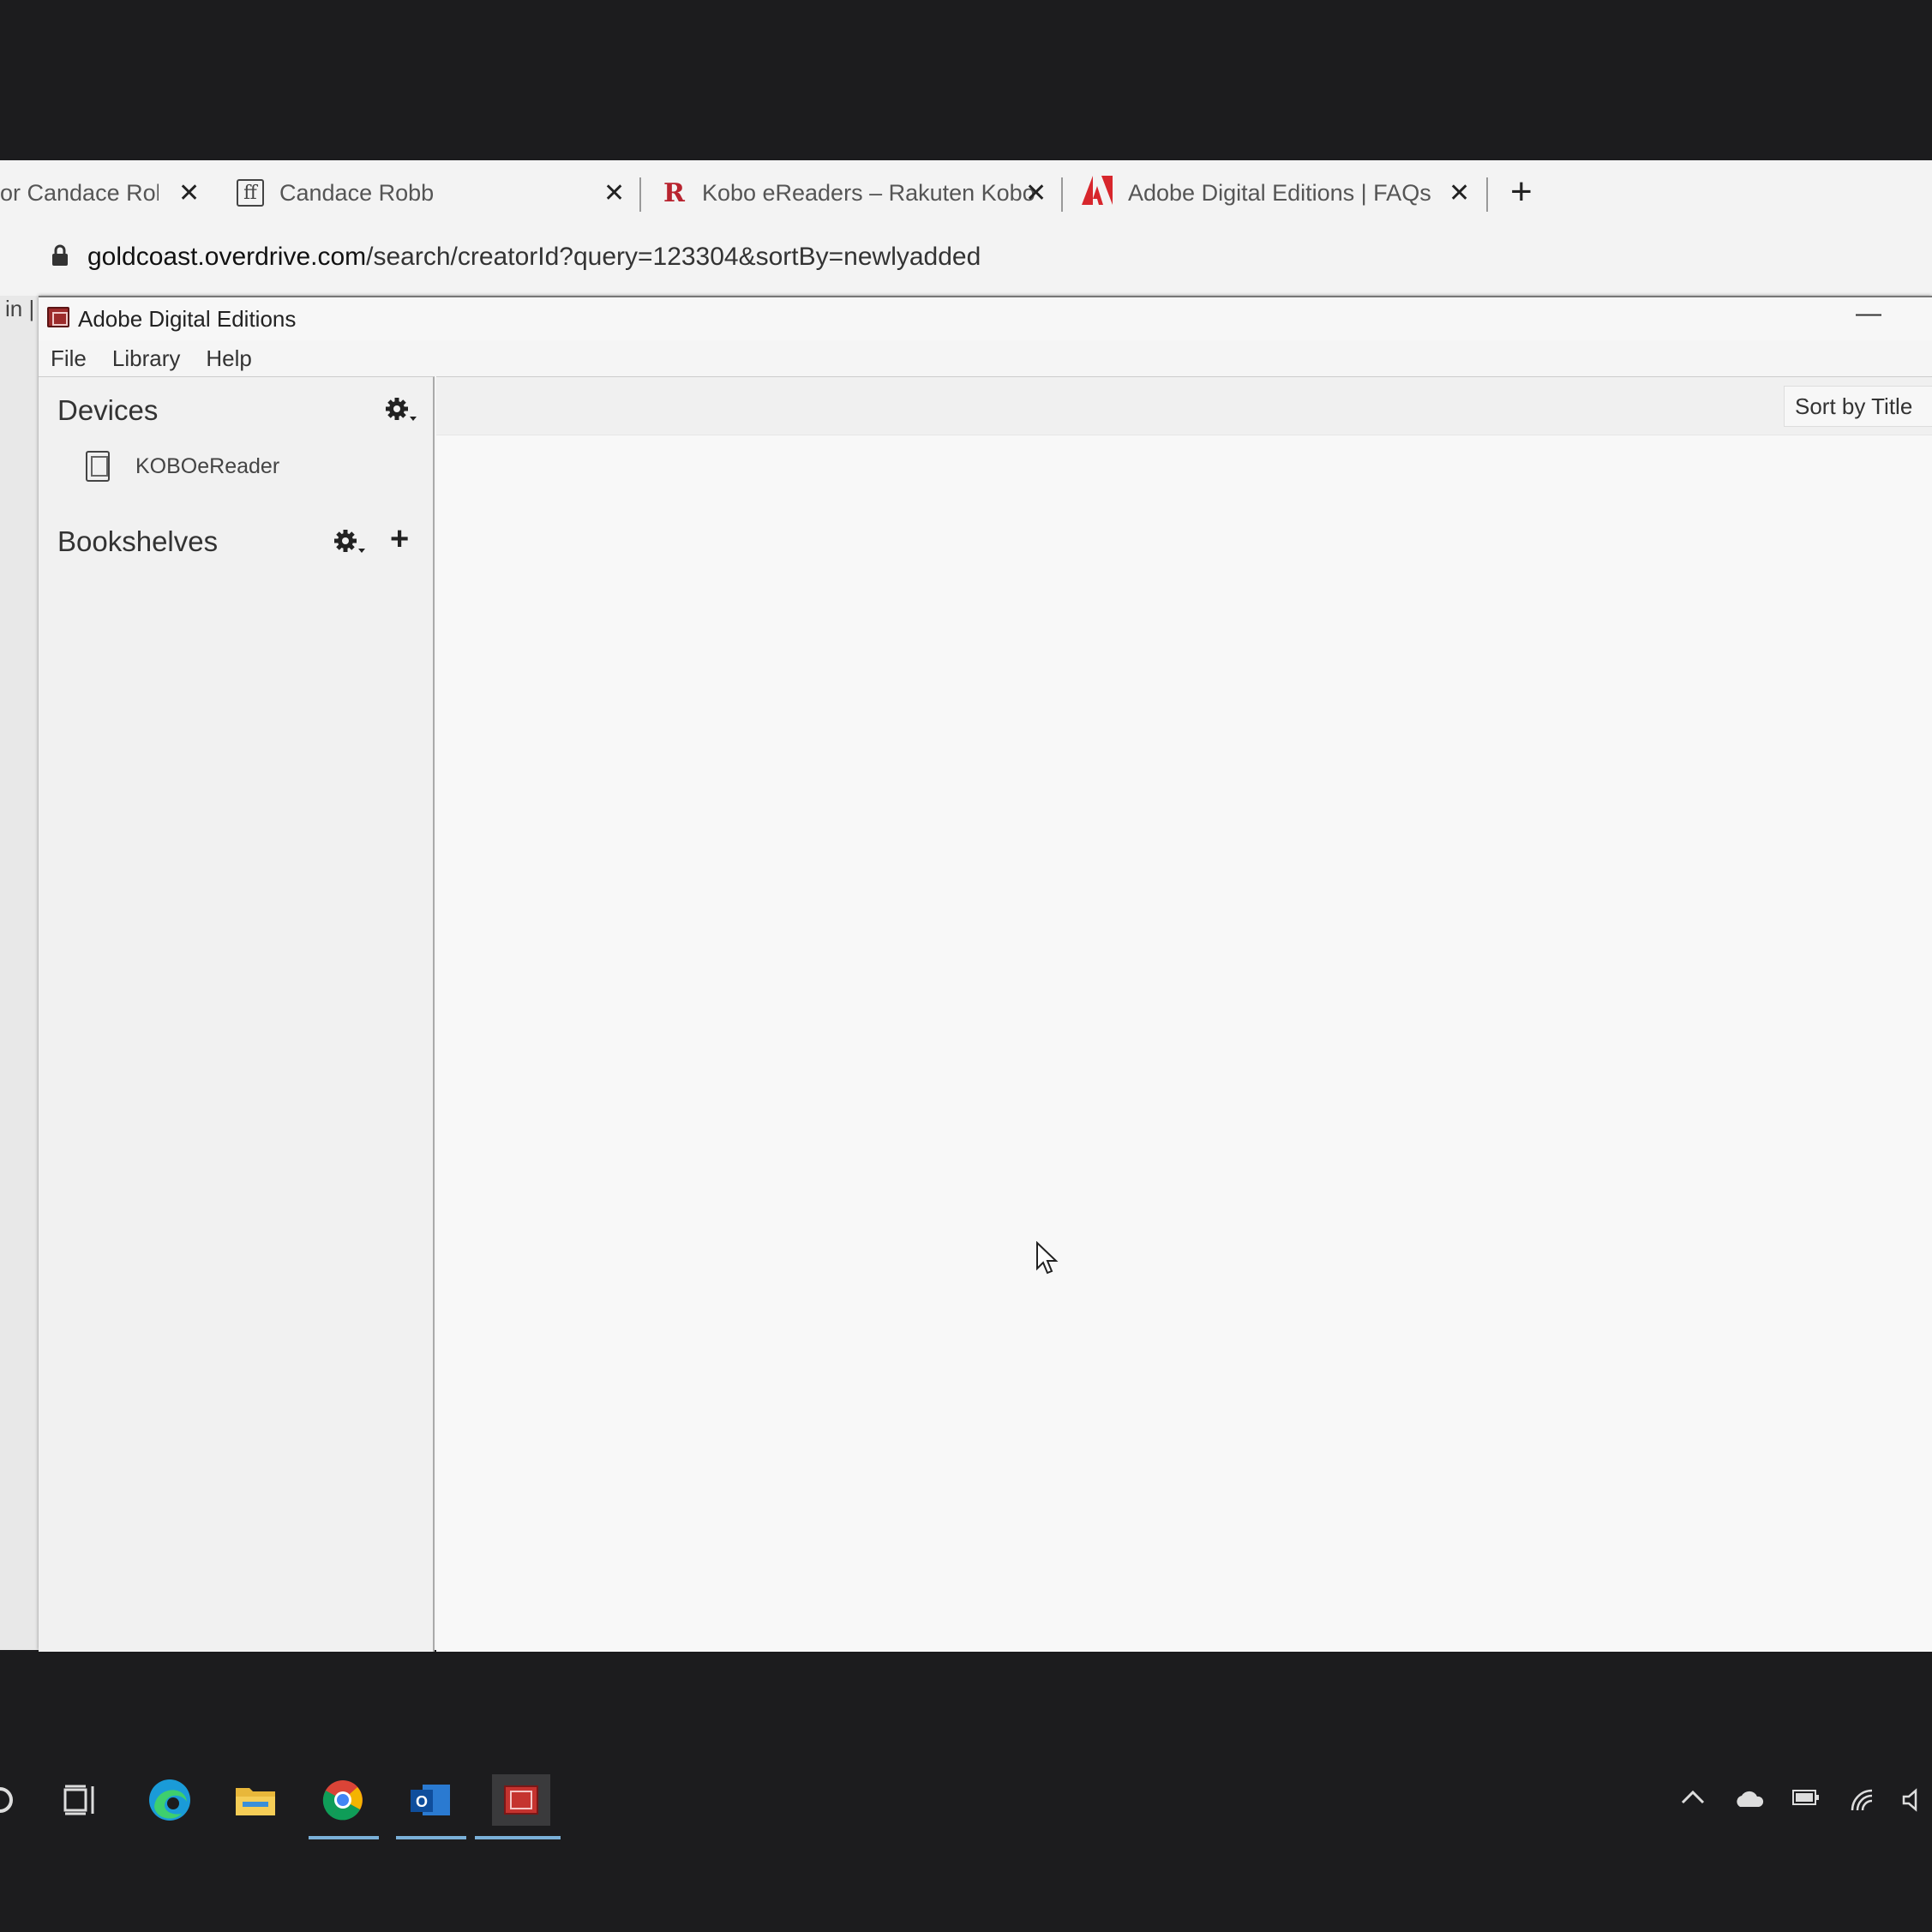  What do you see at coordinates (138, 541) in the screenshot?
I see `bookshelves-heading: Bookshelves` at bounding box center [138, 541].